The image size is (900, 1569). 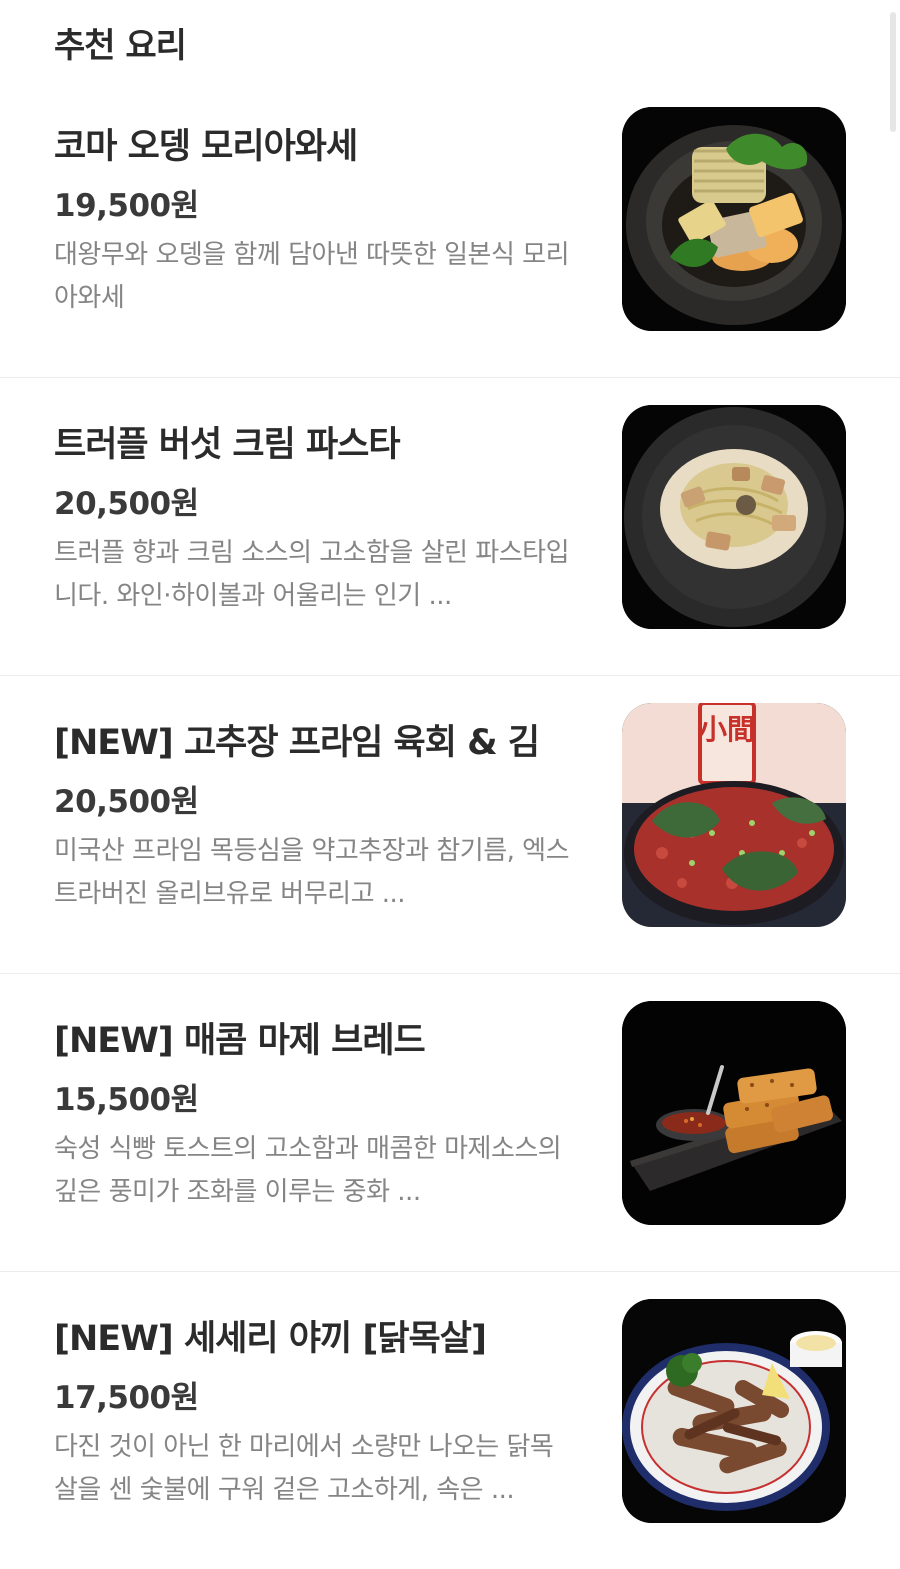 I want to click on menu-item-image-pasta, so click(x=734, y=517).